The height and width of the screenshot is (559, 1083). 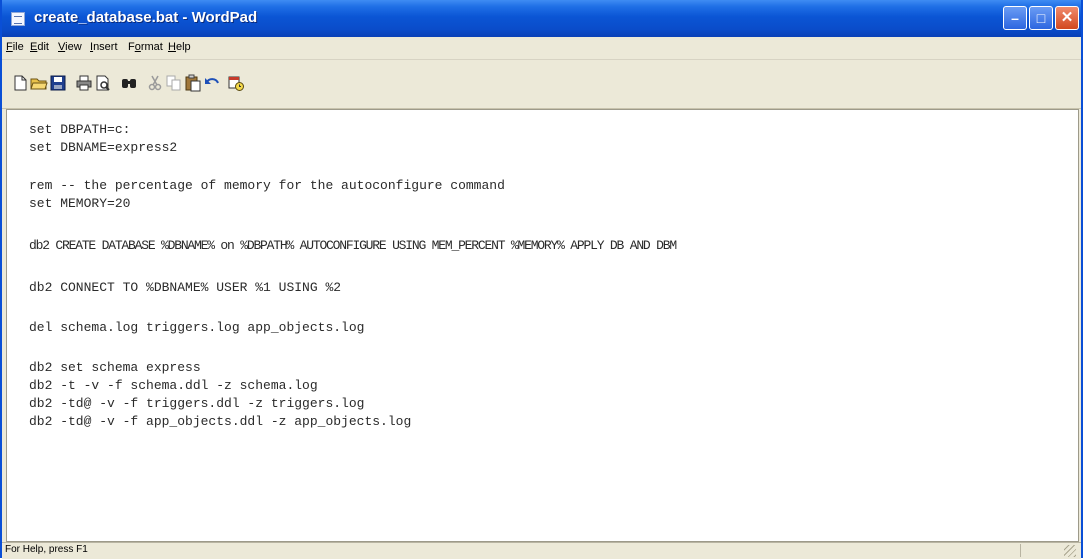 I want to click on save-icon, so click(x=58, y=83).